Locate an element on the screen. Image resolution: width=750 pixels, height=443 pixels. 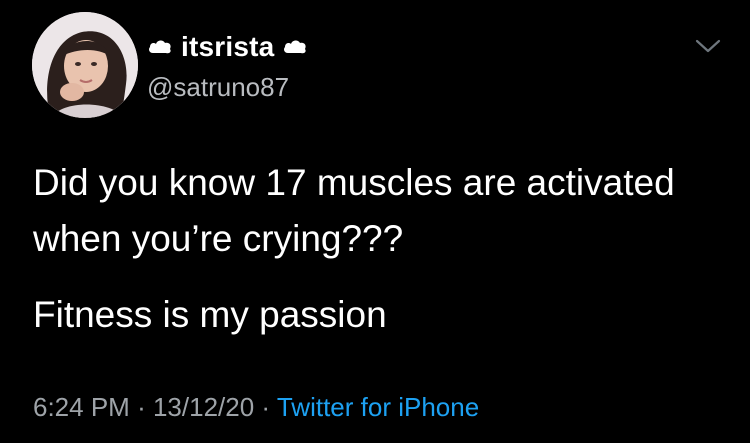
tweet-text-line: Did you know 17 muscles are activated is located at coordinates (354, 182).